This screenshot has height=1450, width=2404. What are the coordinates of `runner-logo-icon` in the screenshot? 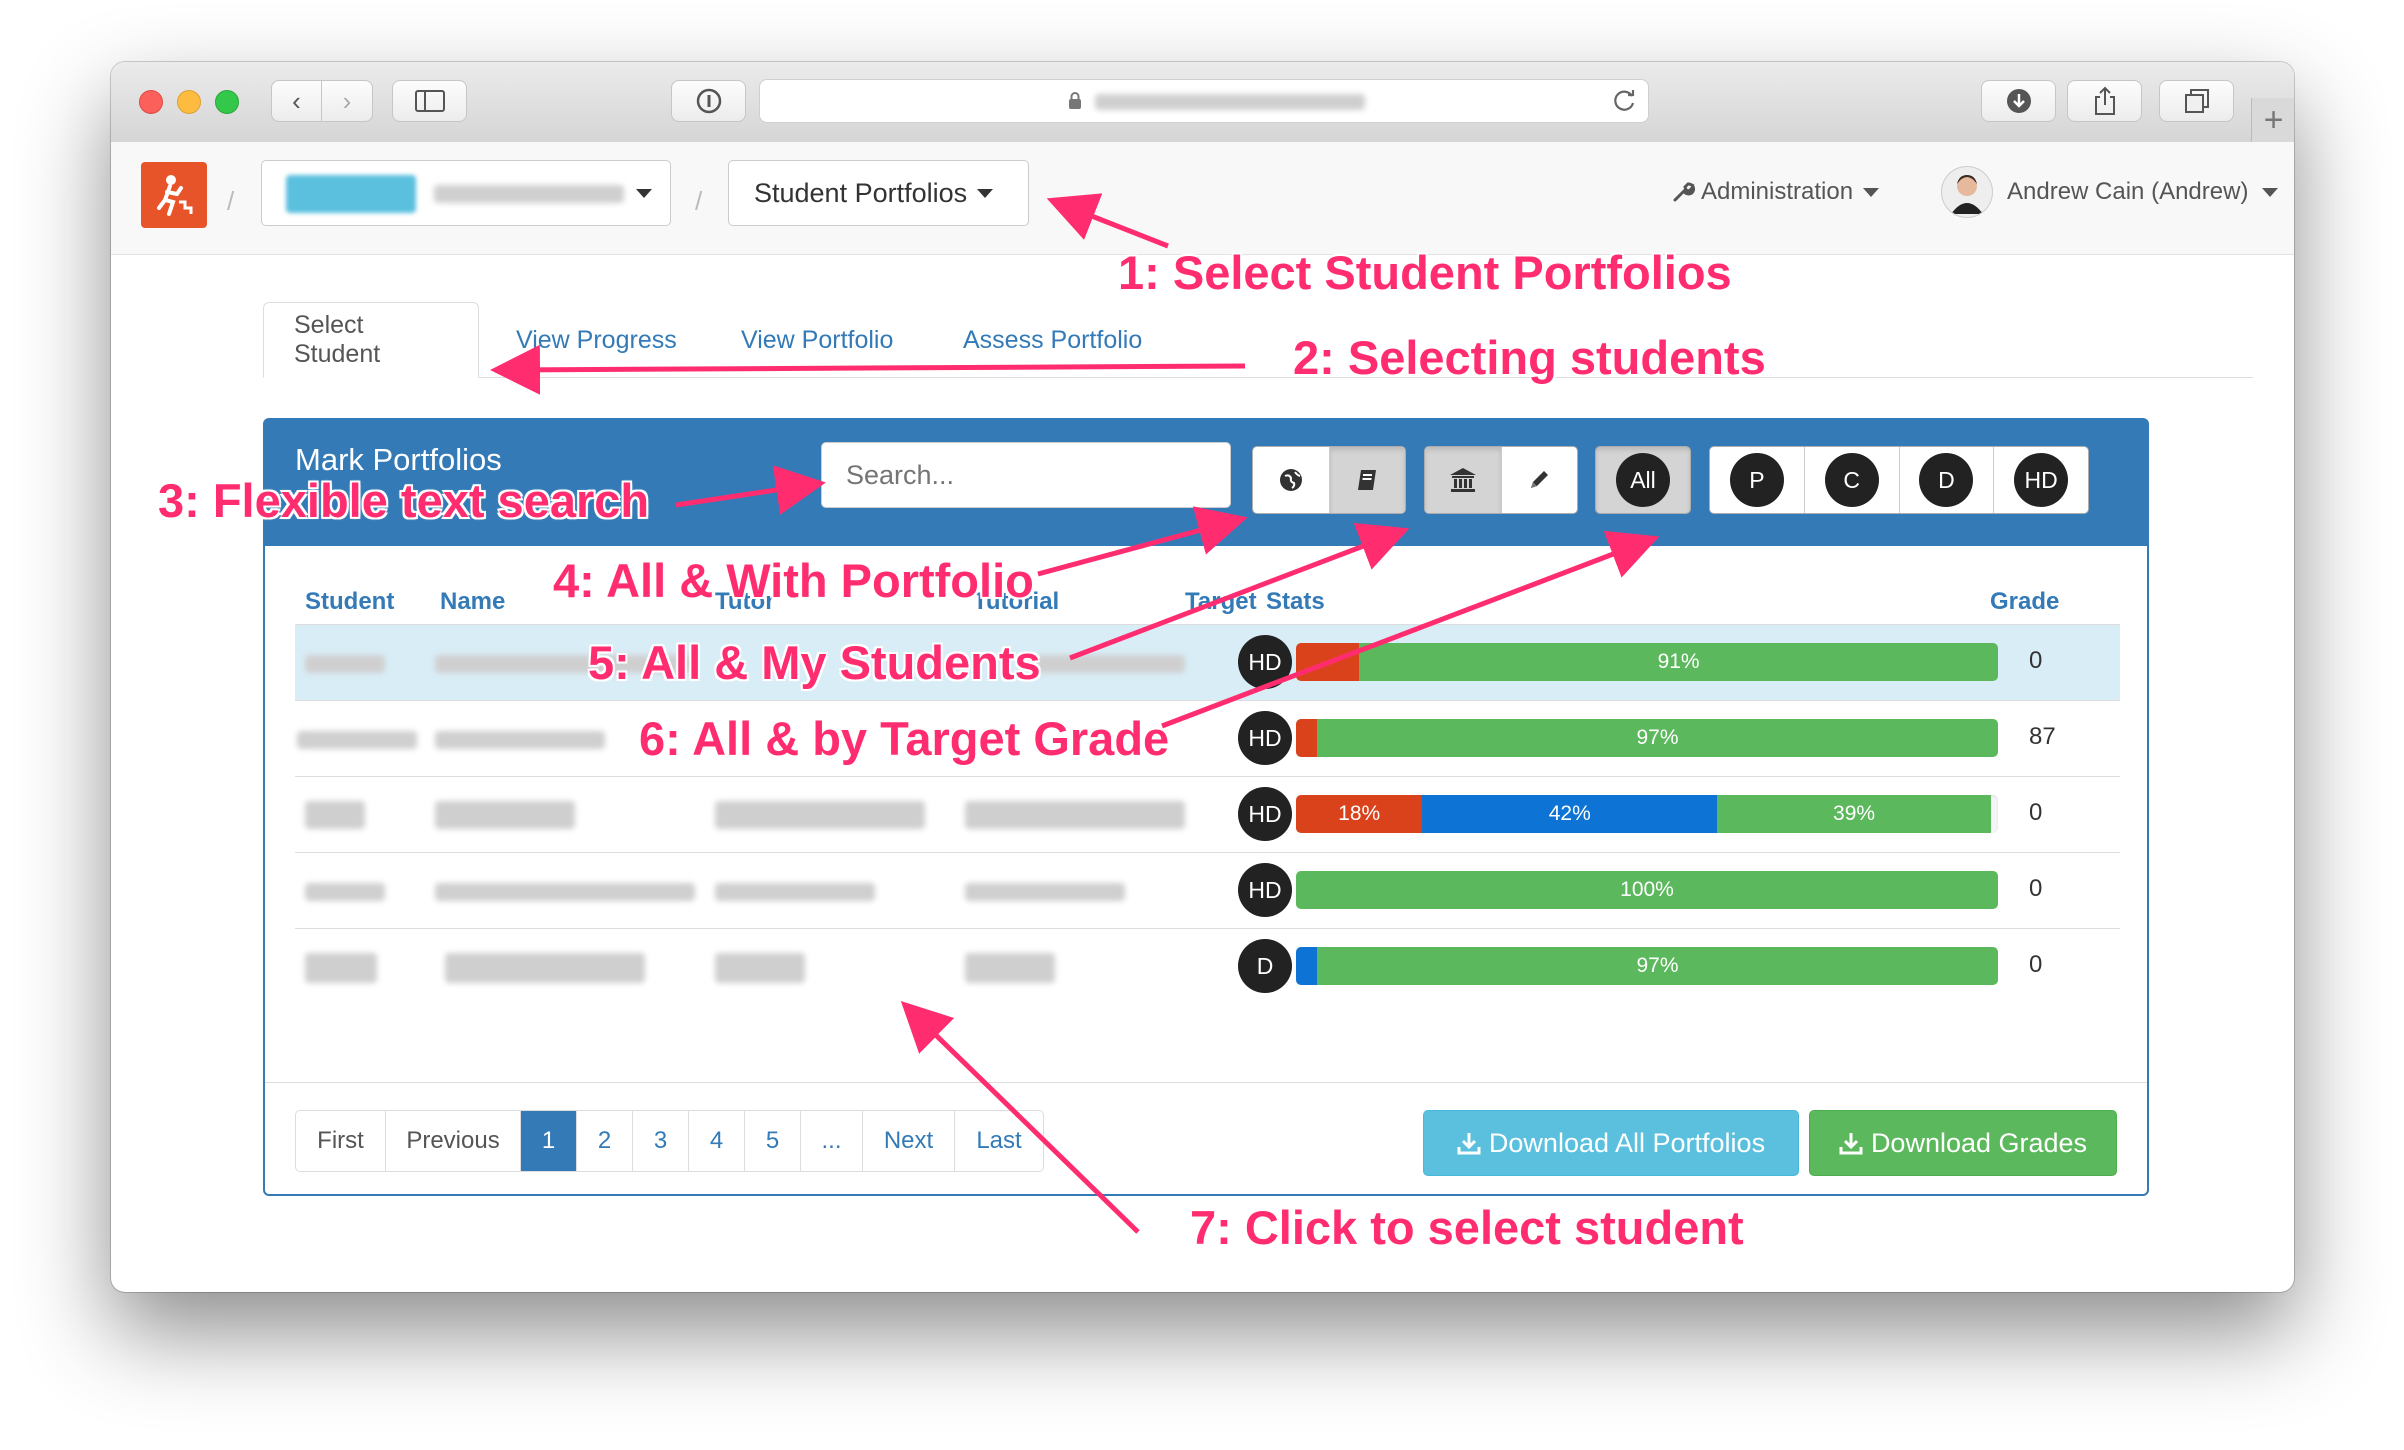 It's located at (175, 195).